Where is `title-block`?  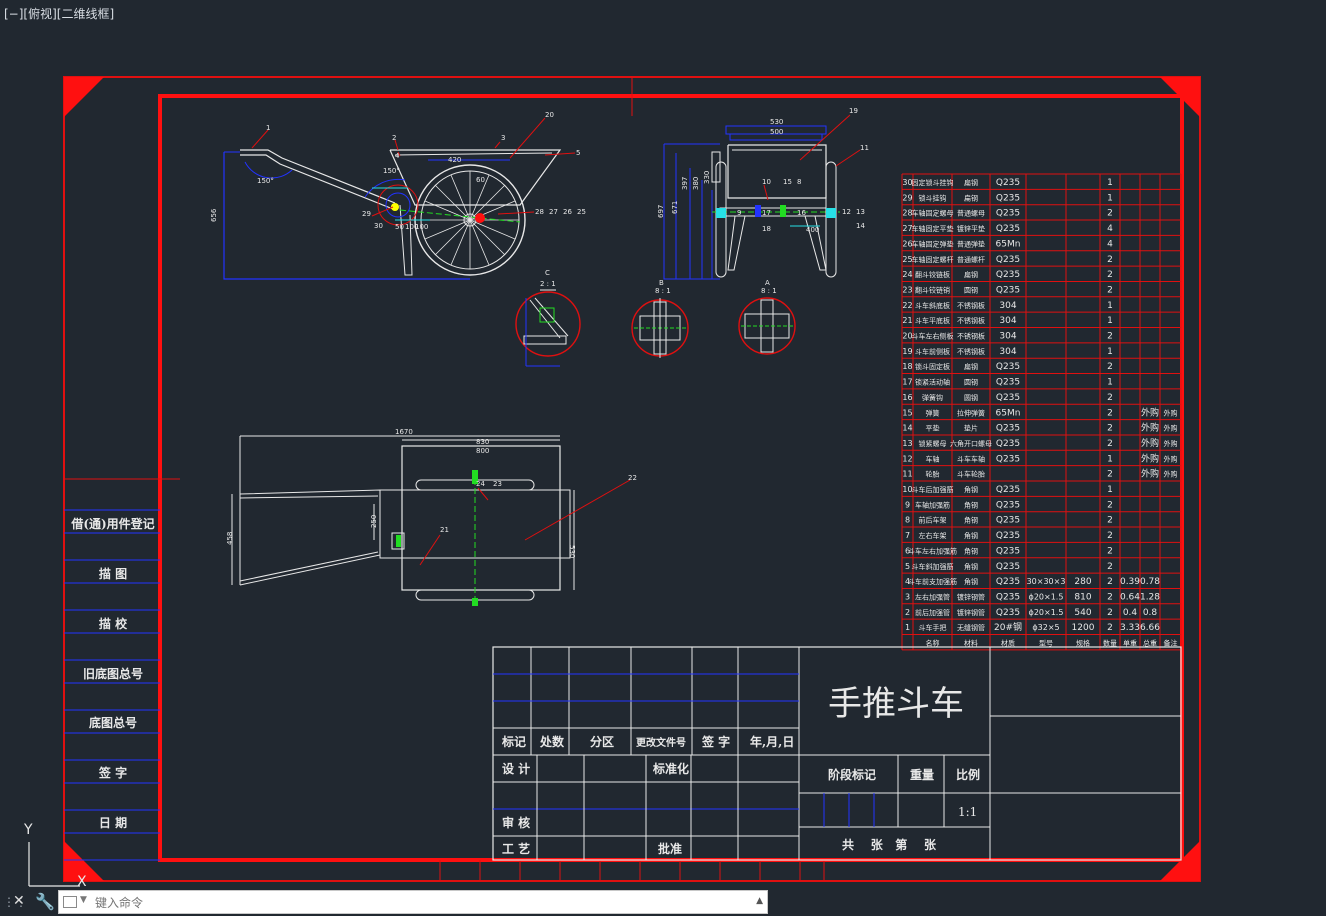 title-block is located at coordinates (837, 753).